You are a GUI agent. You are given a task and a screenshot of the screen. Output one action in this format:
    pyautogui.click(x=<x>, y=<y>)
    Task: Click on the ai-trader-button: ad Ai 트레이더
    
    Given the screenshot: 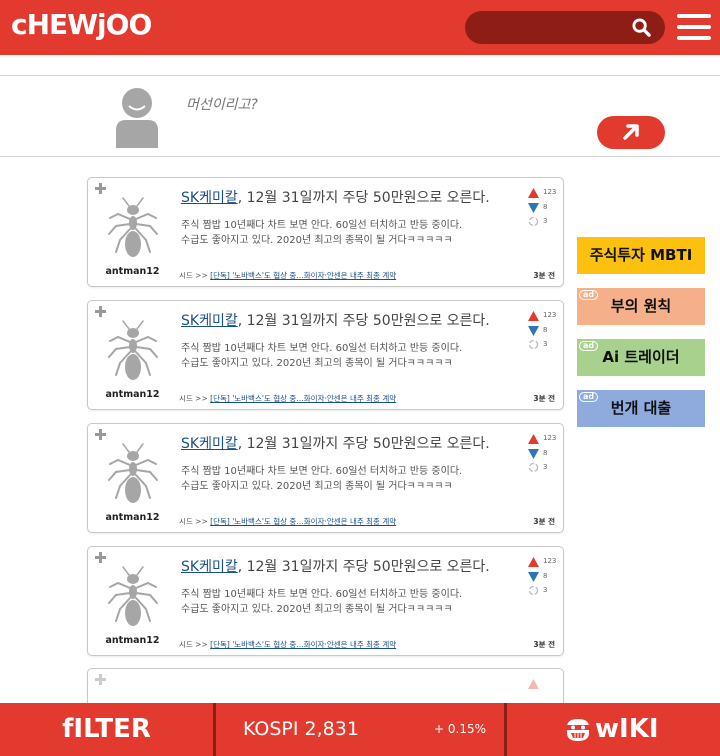 What is the action you would take?
    pyautogui.click(x=641, y=357)
    